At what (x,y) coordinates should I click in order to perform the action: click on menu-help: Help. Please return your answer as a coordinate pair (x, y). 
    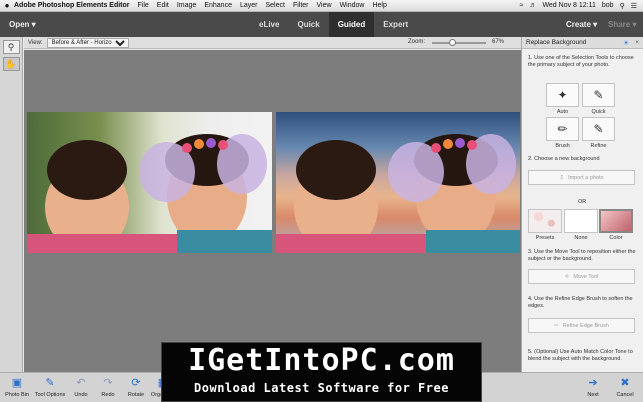
    Looking at the image, I should click on (379, 5).